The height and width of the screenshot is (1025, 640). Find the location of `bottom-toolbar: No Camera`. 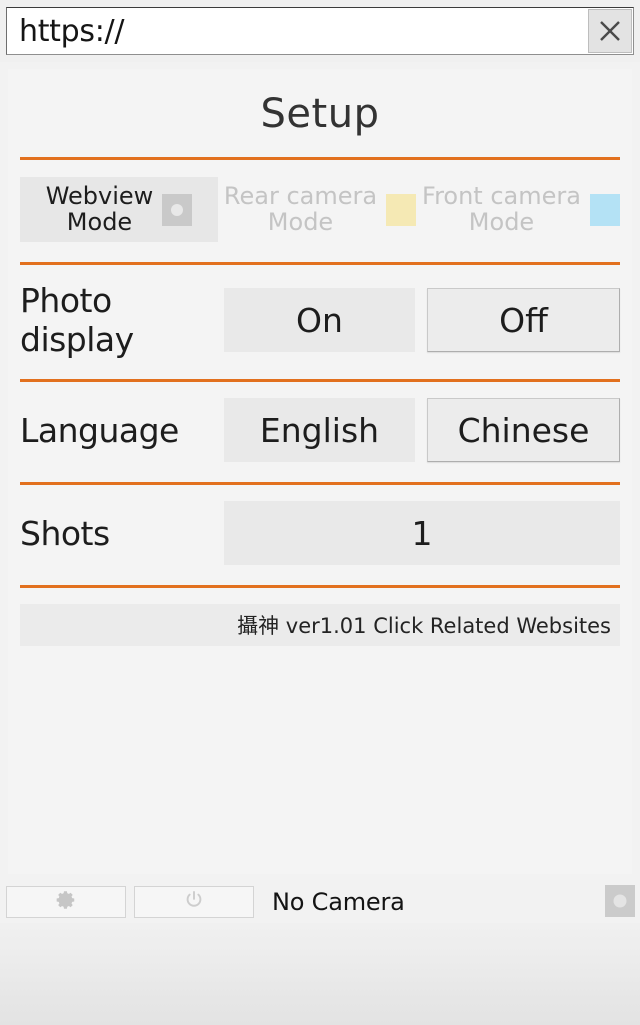

bottom-toolbar: No Camera is located at coordinates (320, 901).